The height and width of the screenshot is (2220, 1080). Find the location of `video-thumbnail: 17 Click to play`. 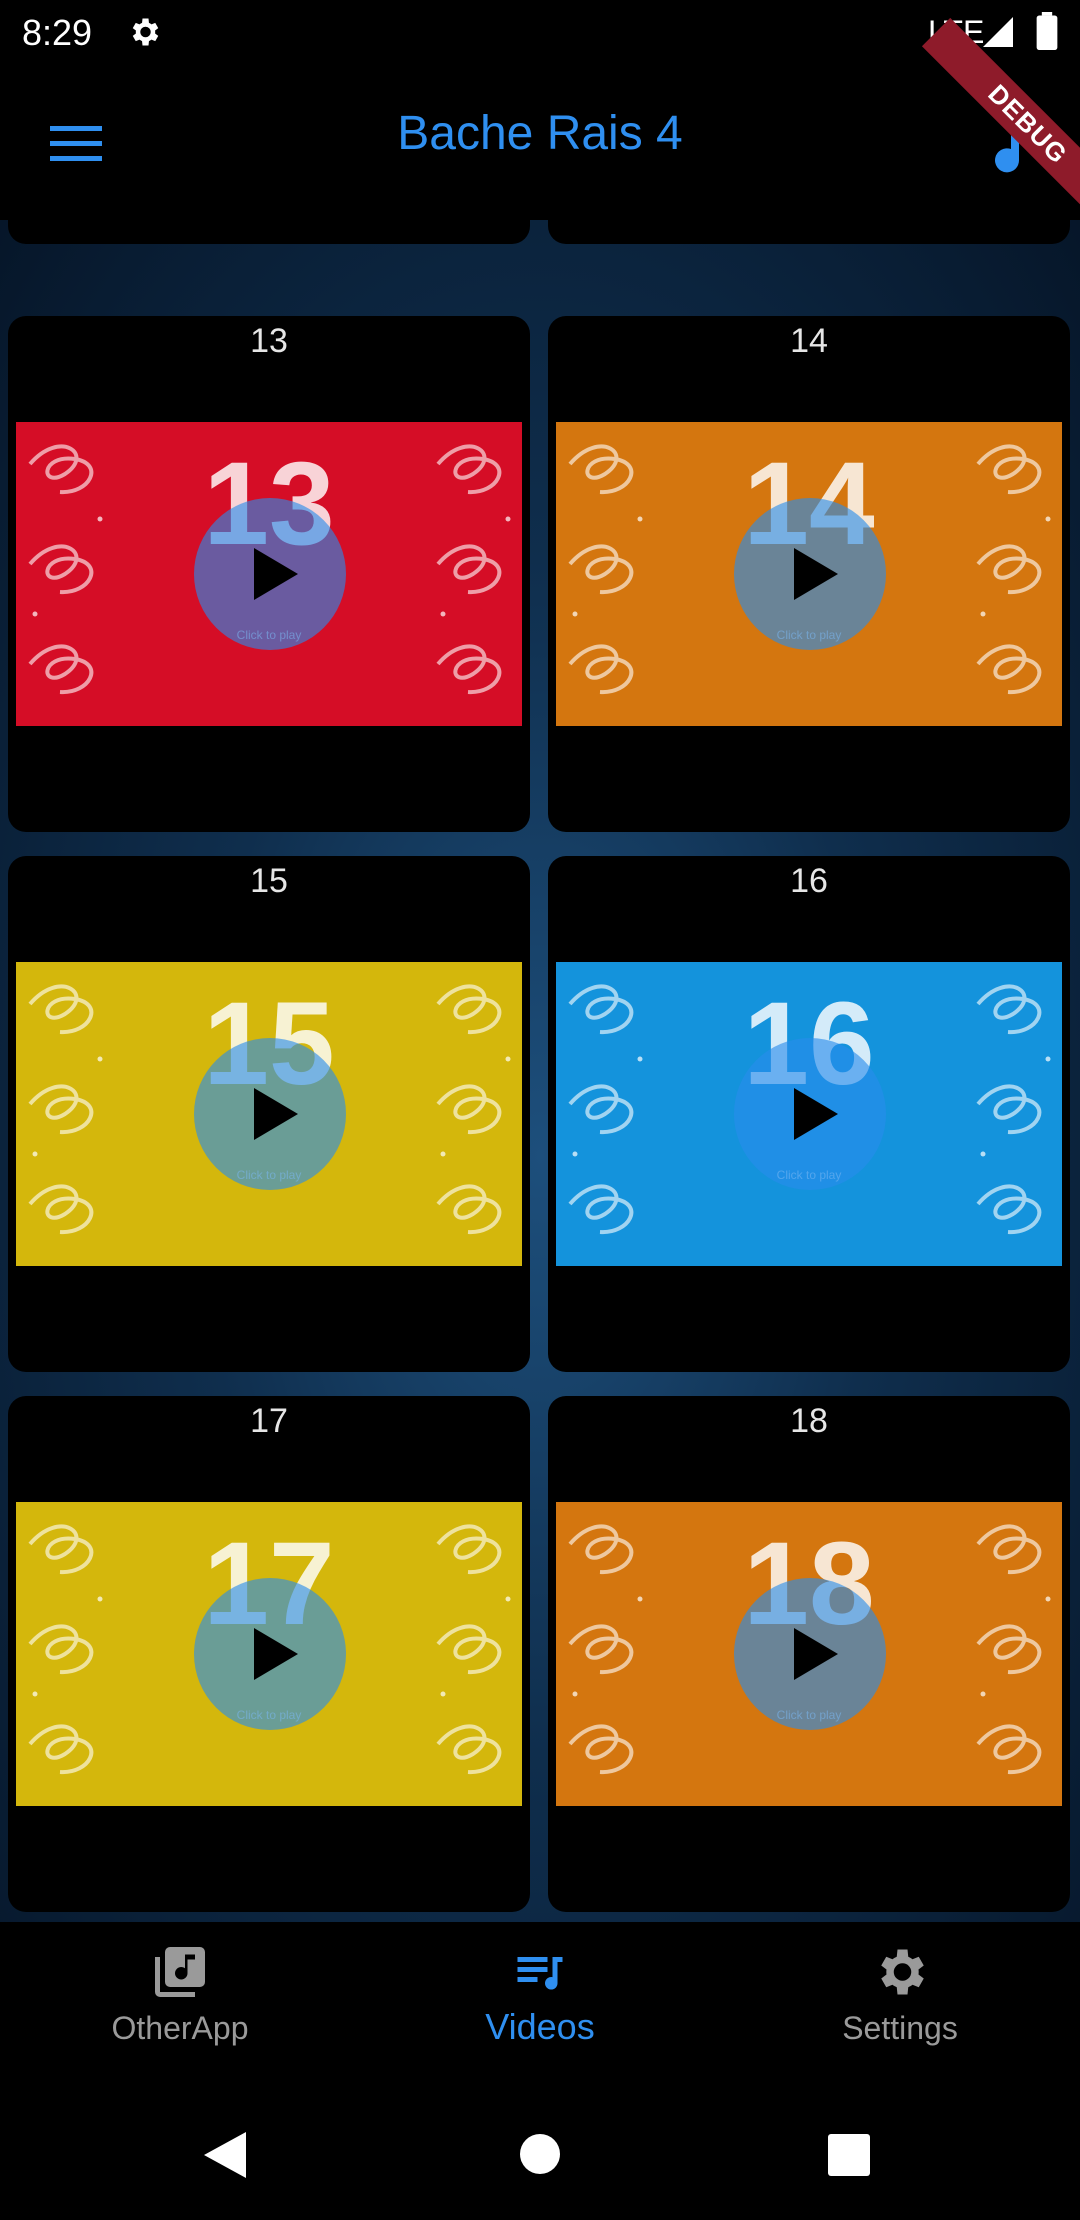

video-thumbnail: 17 Click to play is located at coordinates (269, 1654).